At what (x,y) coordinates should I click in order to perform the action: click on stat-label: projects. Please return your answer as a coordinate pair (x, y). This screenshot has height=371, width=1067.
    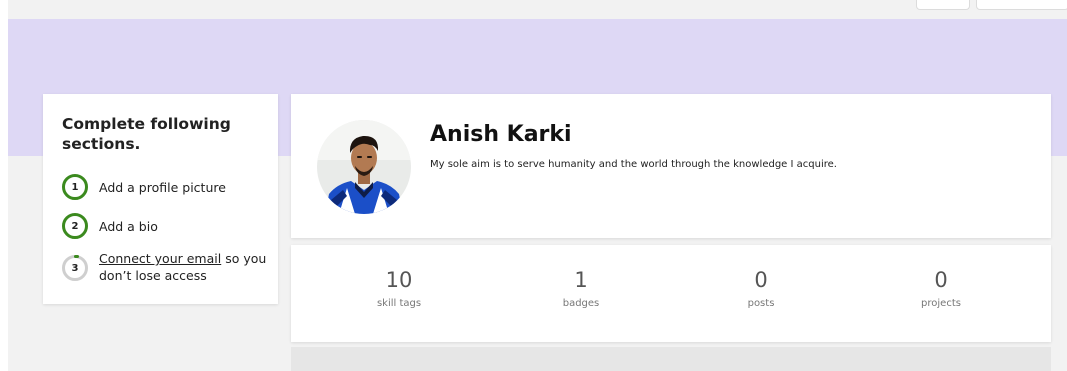
    Looking at the image, I should click on (941, 303).